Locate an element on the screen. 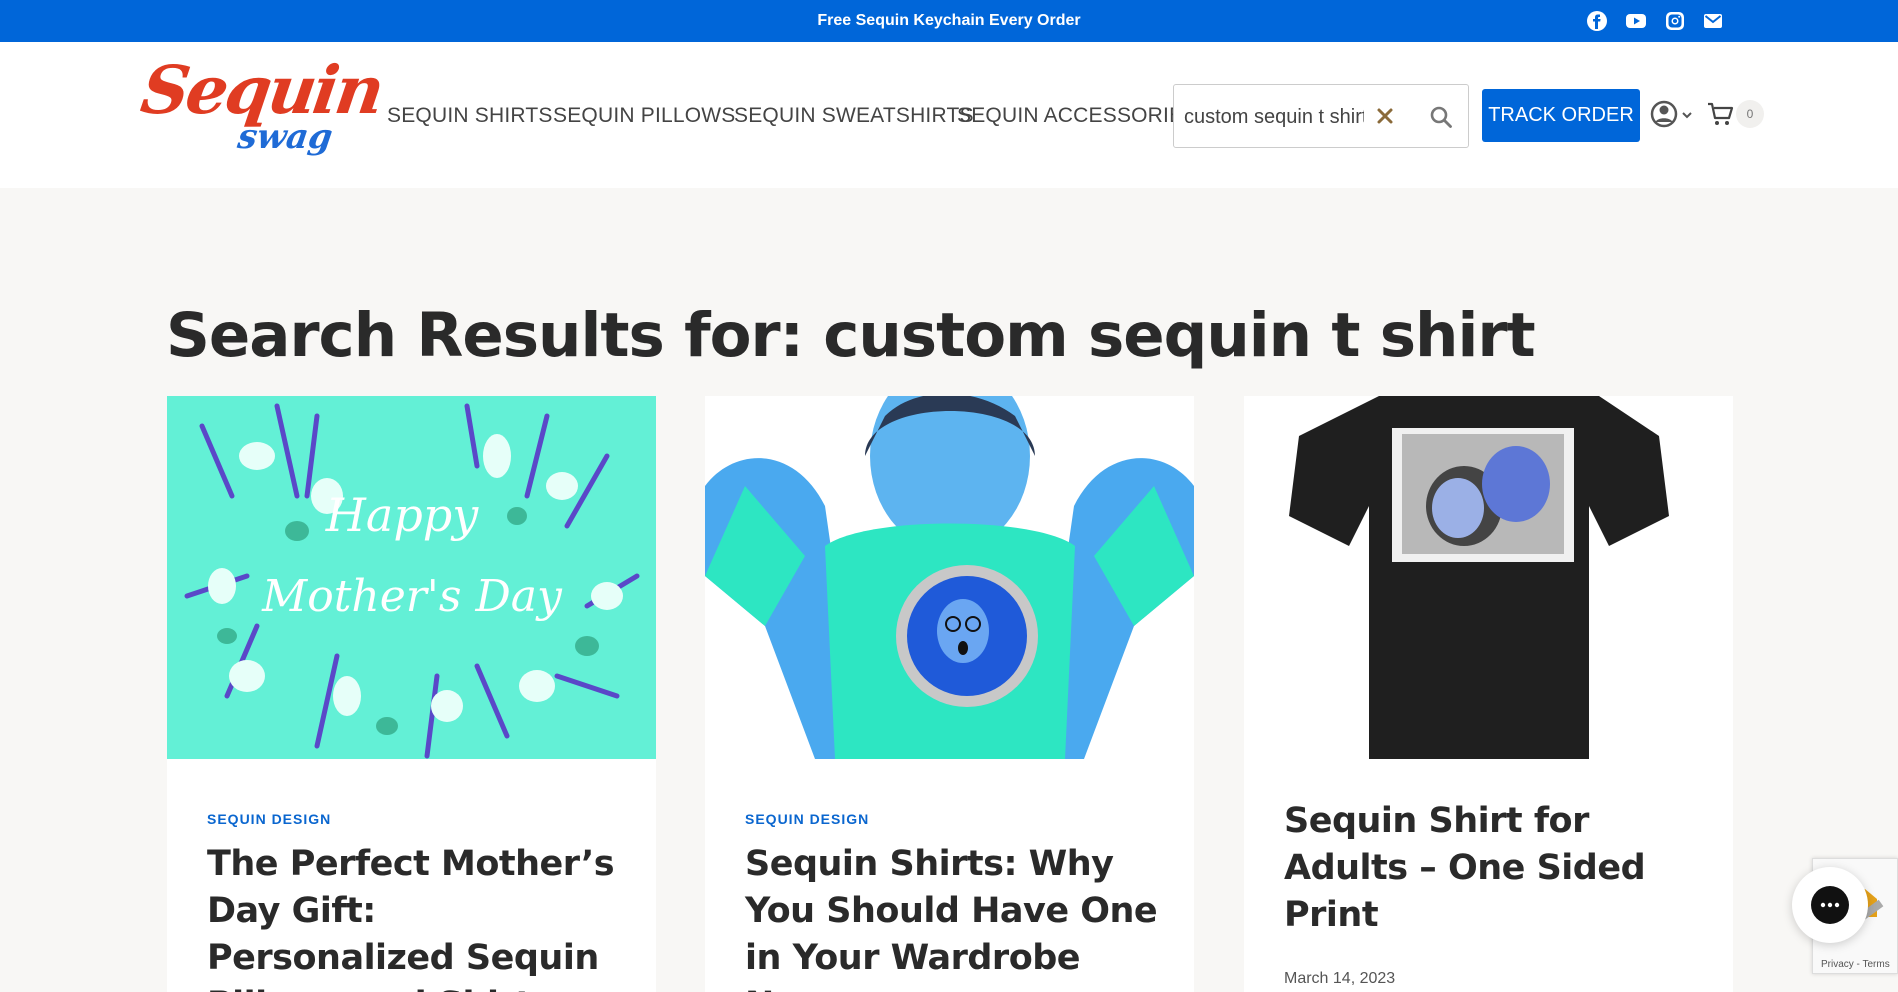 Image resolution: width=1898 pixels, height=992 pixels. track-order-button: TRACK ORDER is located at coordinates (1561, 115).